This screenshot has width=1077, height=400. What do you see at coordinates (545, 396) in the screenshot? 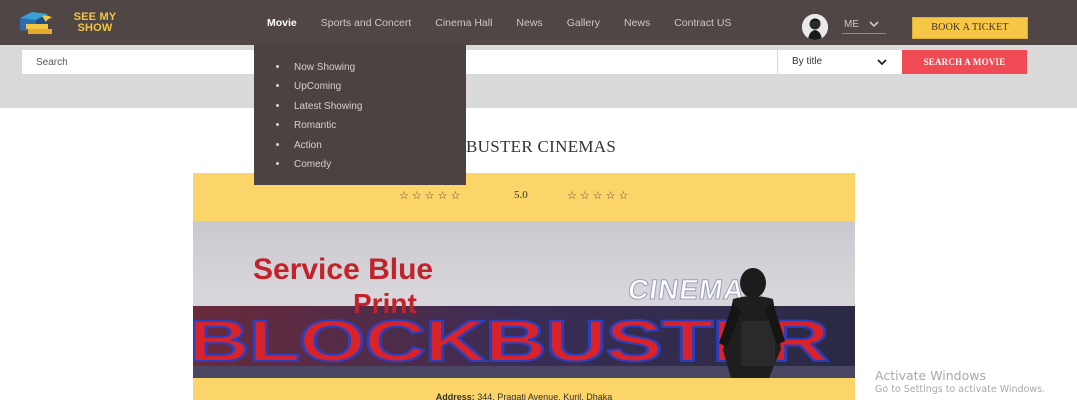
I see `address-value: 344, Pragati Avenue, Kuril, Dhaka` at bounding box center [545, 396].